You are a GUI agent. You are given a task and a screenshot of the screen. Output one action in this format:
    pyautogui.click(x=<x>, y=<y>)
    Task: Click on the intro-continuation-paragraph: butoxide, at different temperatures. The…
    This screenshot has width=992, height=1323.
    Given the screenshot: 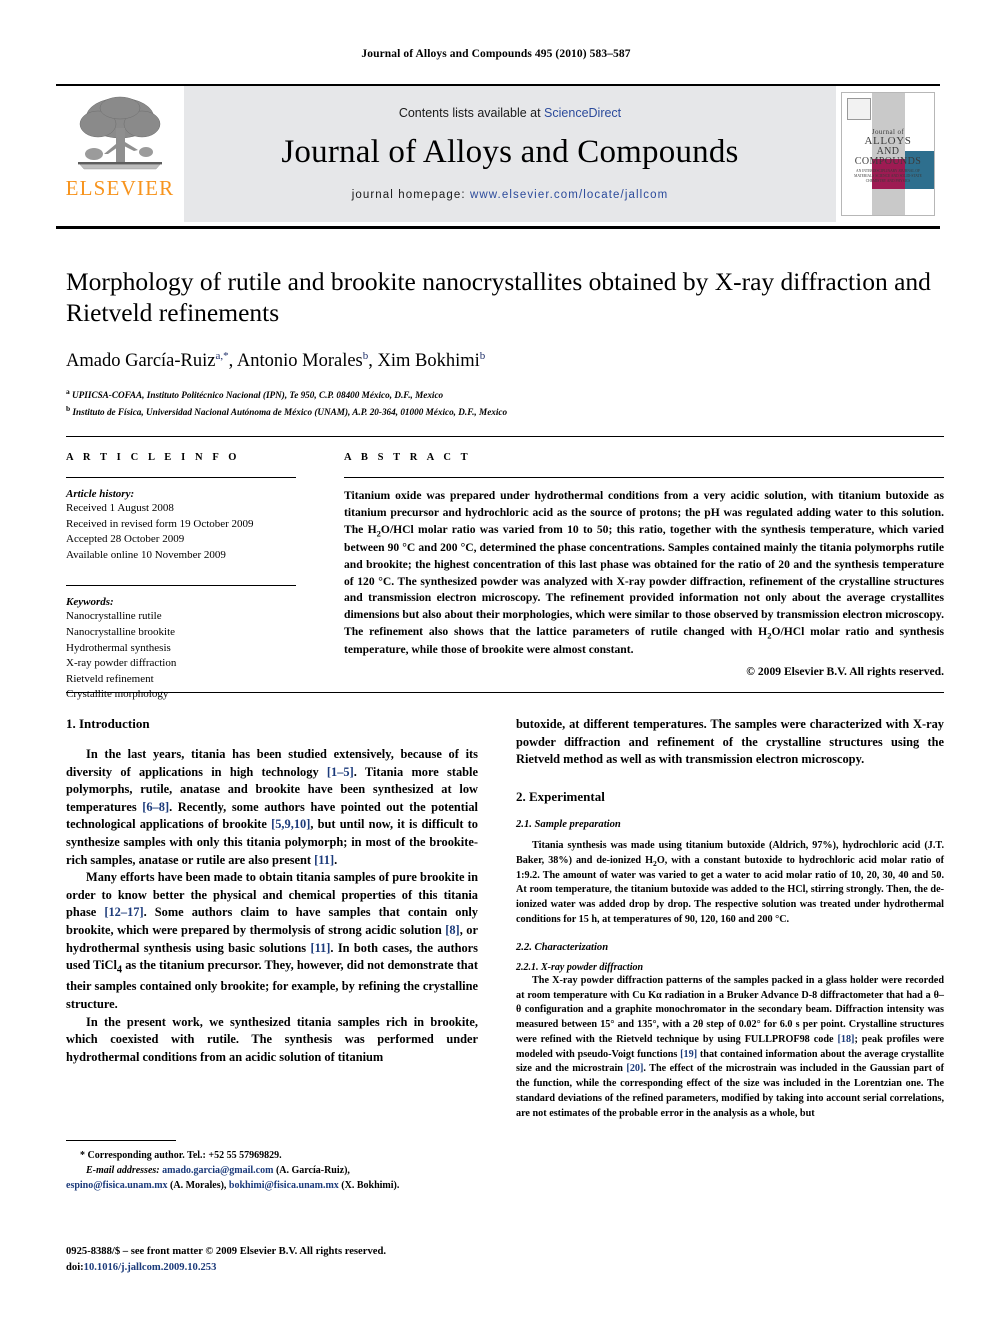 What is the action you would take?
    pyautogui.click(x=730, y=742)
    